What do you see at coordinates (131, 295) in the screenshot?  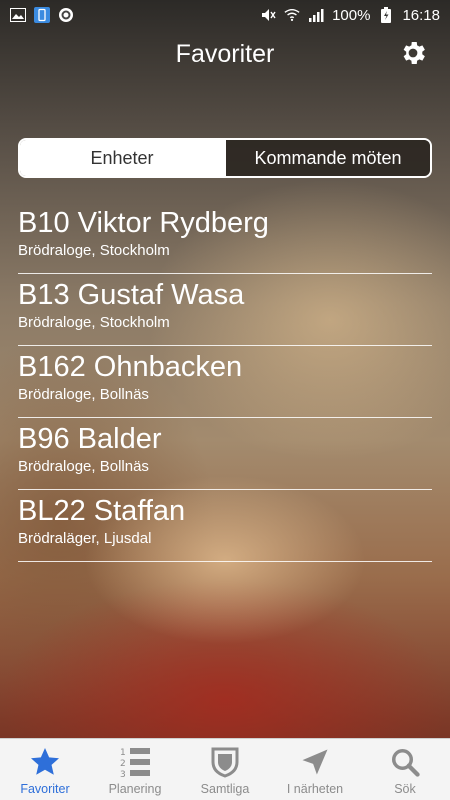 I see `item-title: B13 Gustaf Wasa` at bounding box center [131, 295].